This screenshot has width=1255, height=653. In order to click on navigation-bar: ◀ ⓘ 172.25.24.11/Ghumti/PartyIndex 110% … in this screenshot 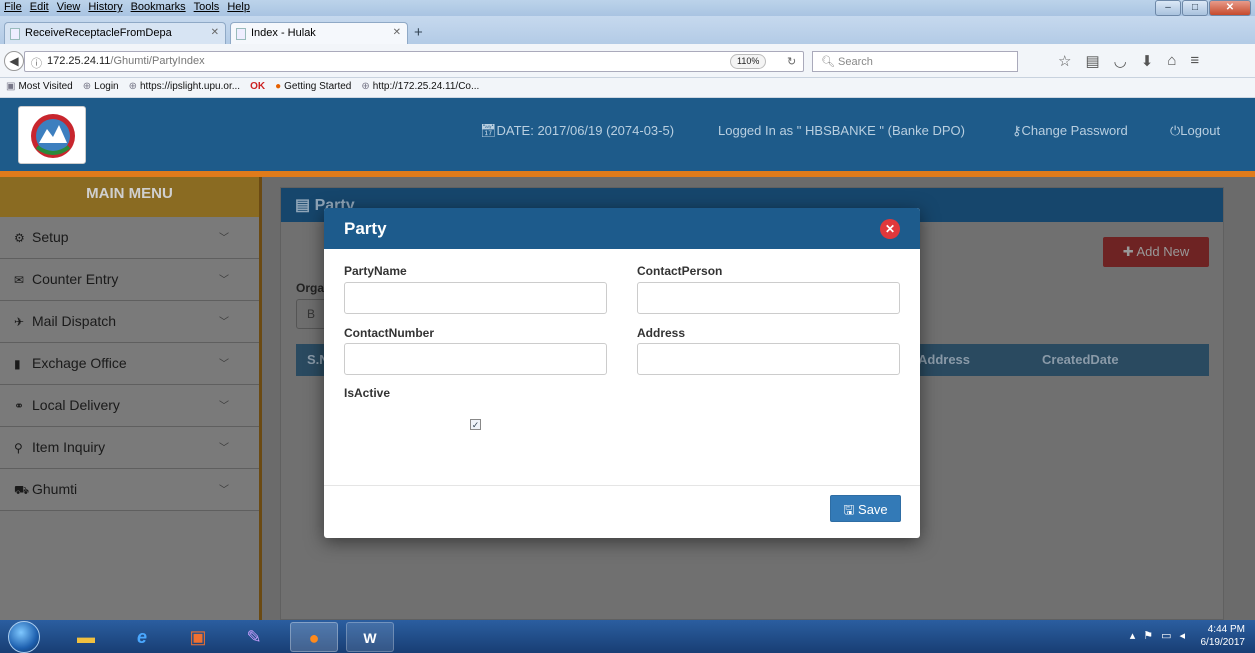, I will do `click(627, 61)`.